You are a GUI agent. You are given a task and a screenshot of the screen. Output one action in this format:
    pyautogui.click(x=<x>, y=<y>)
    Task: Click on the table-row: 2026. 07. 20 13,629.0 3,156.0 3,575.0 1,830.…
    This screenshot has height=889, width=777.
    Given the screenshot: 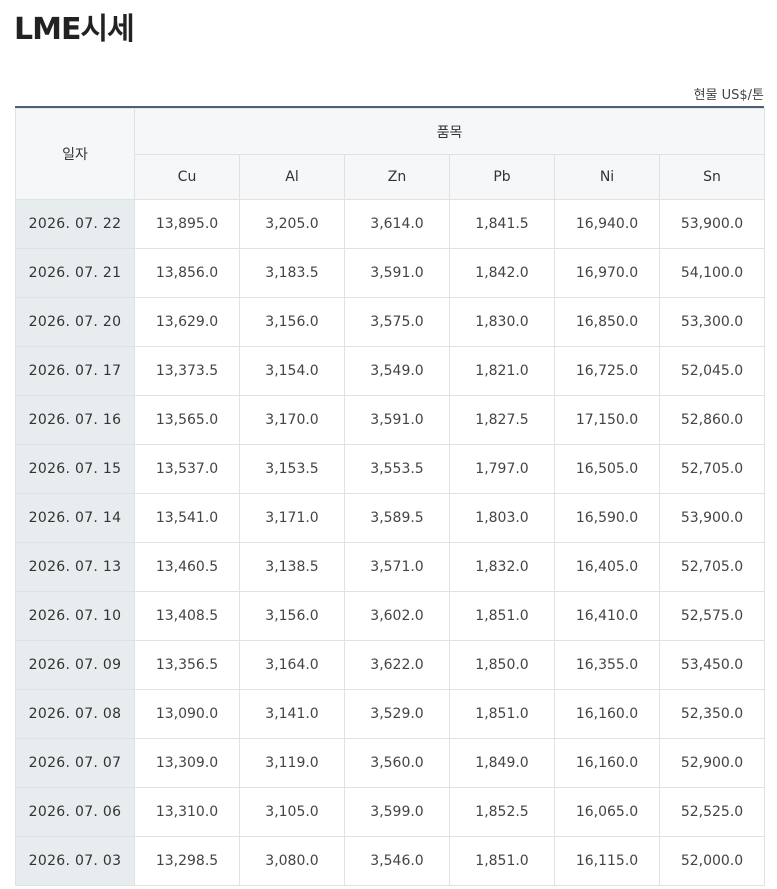 What is the action you would take?
    pyautogui.click(x=390, y=322)
    